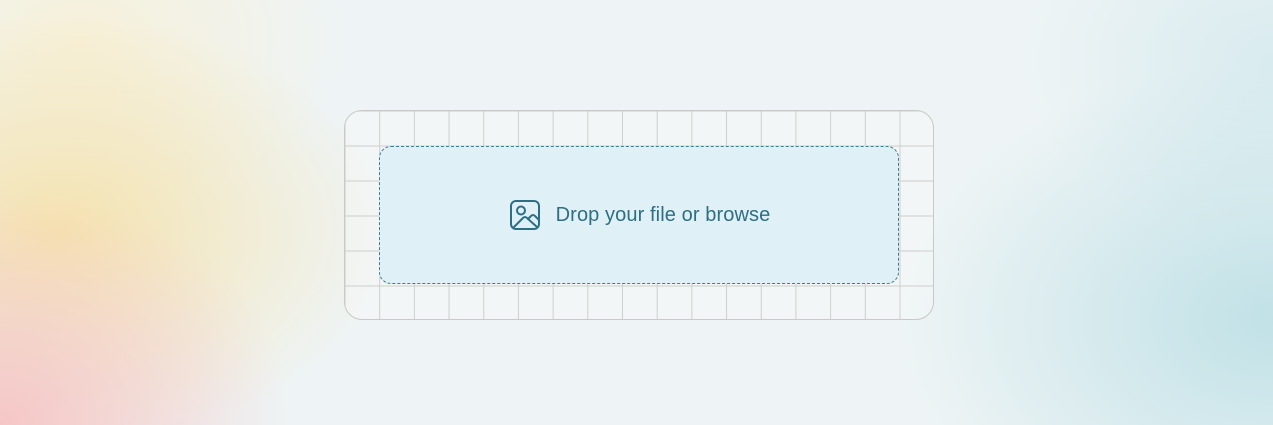 This screenshot has height=425, width=1273. I want to click on drop-label: Drop your file or browse, so click(663, 215).